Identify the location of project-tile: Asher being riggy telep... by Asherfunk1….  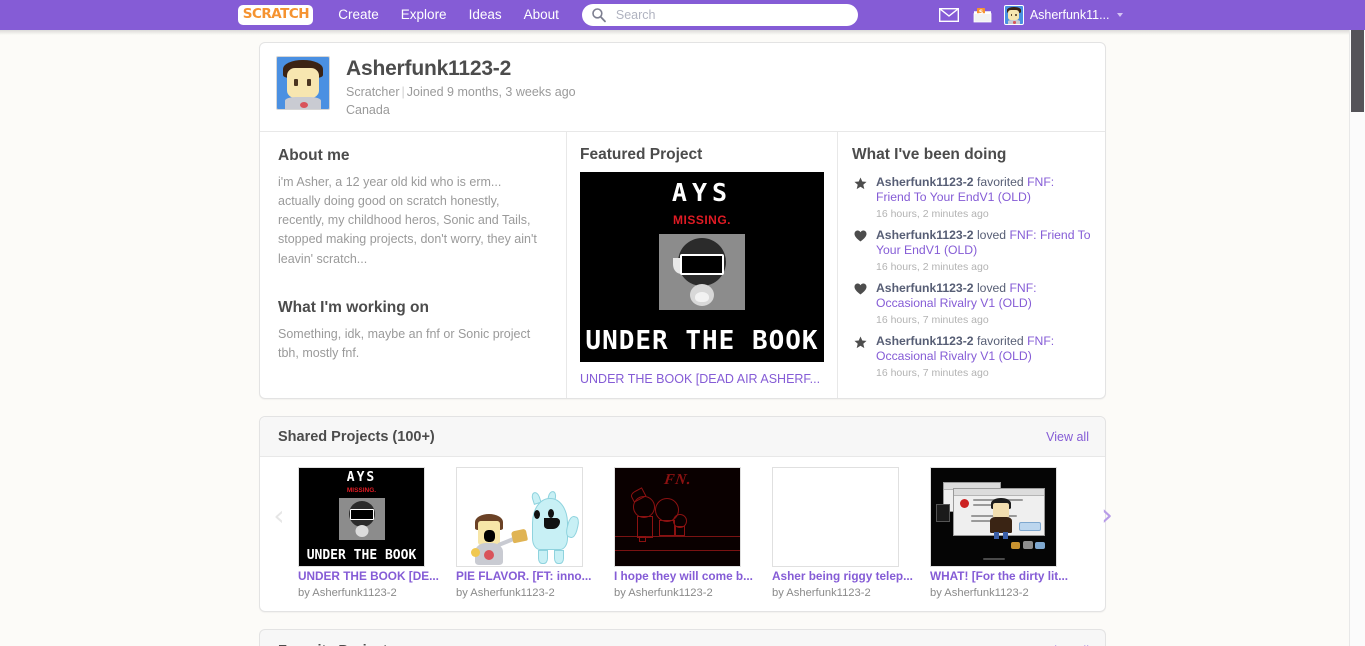
(851, 532).